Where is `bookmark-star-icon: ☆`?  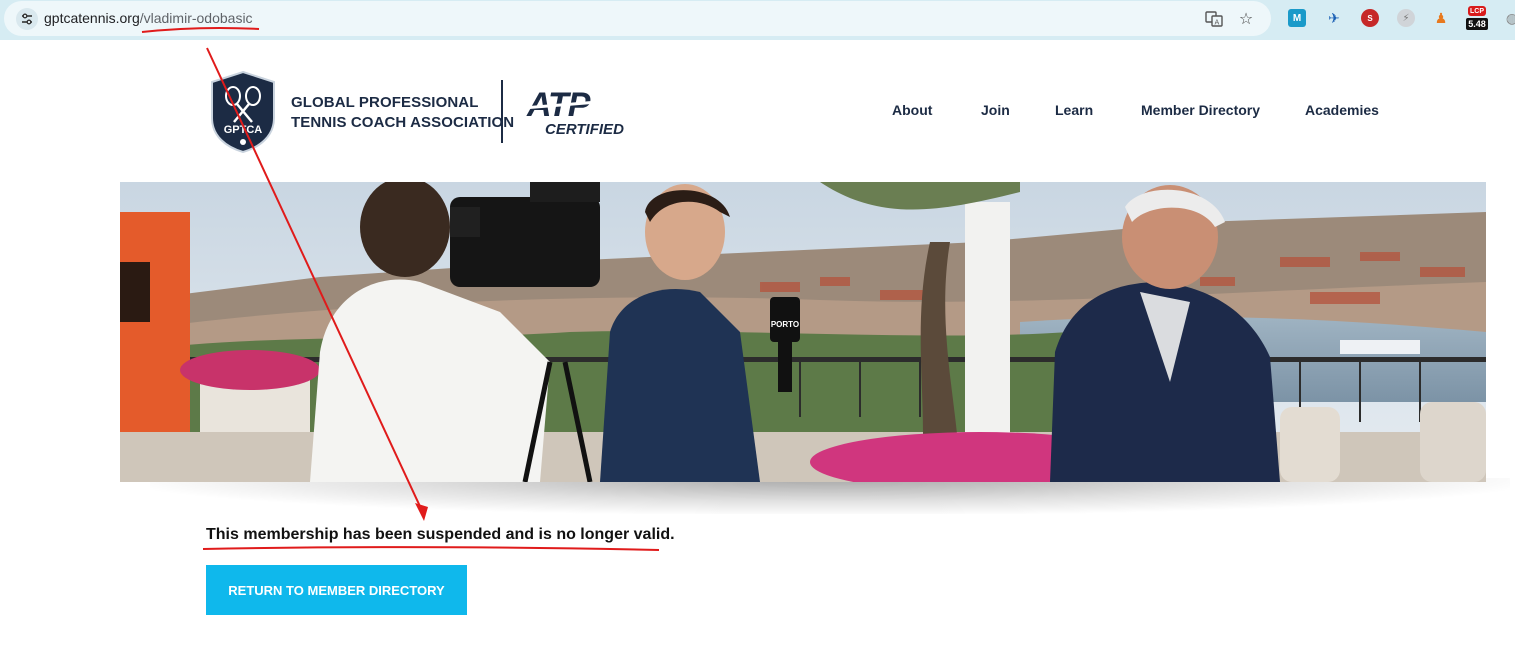 bookmark-star-icon: ☆ is located at coordinates (1246, 19).